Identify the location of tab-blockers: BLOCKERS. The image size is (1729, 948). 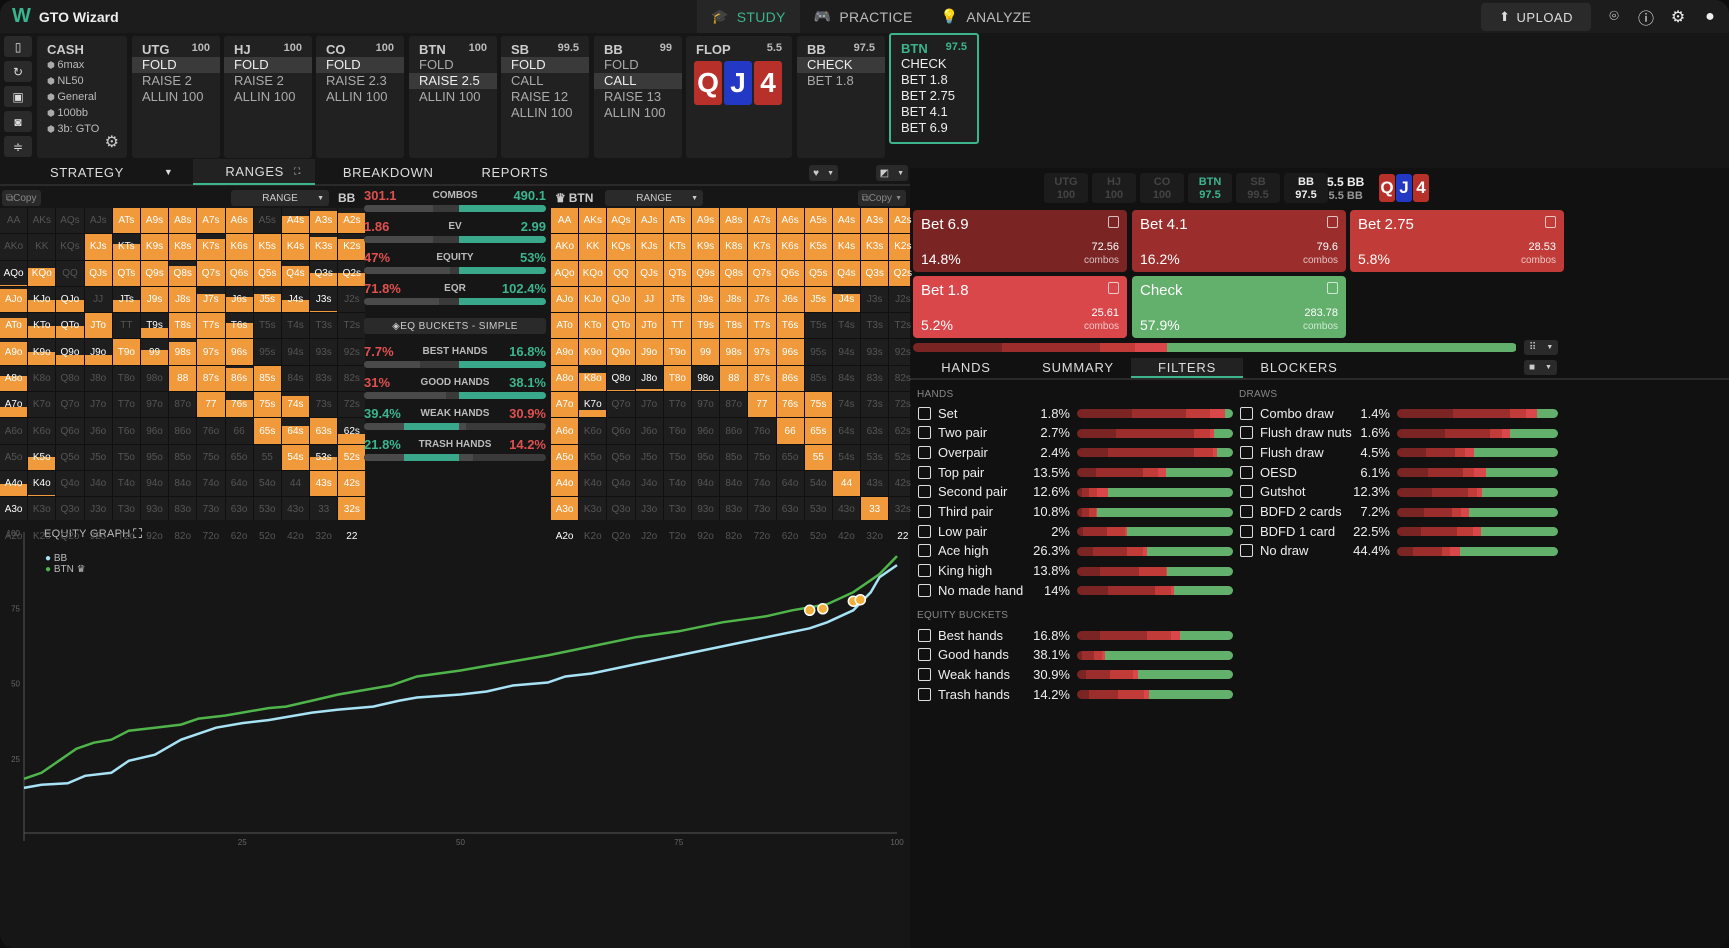
(1299, 368).